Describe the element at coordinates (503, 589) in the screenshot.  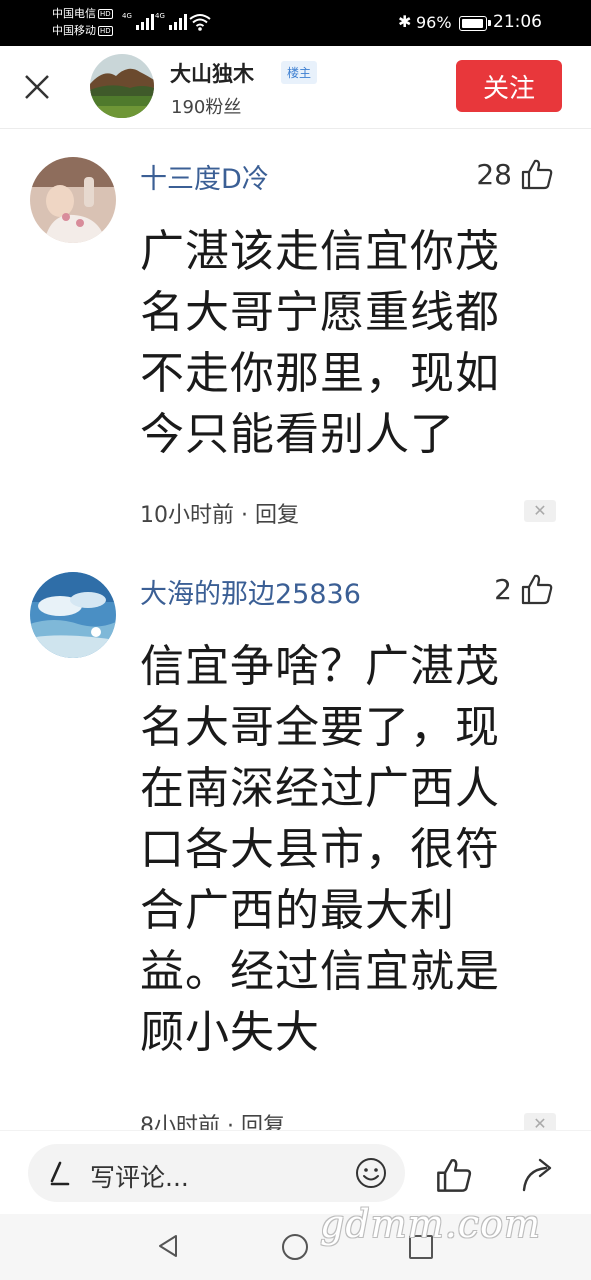
I see `like-count: 2` at that location.